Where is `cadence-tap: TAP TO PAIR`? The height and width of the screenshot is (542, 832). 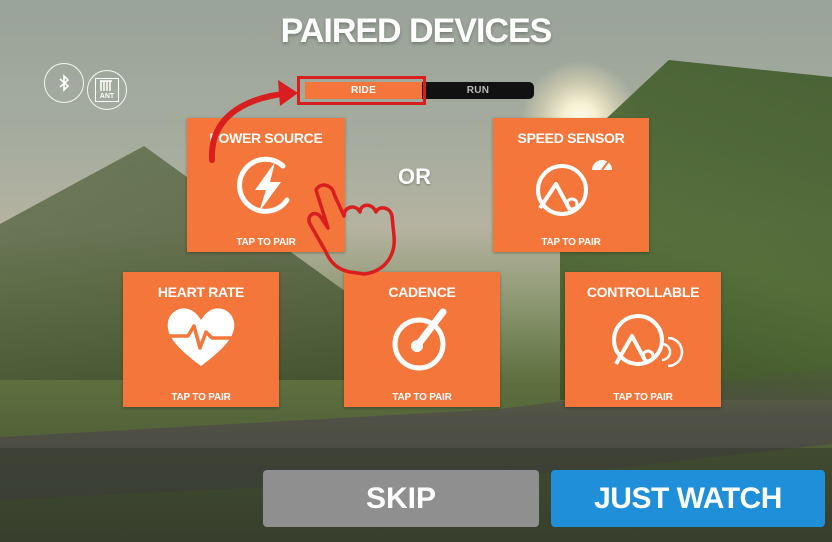
cadence-tap: TAP TO PAIR is located at coordinates (422, 397).